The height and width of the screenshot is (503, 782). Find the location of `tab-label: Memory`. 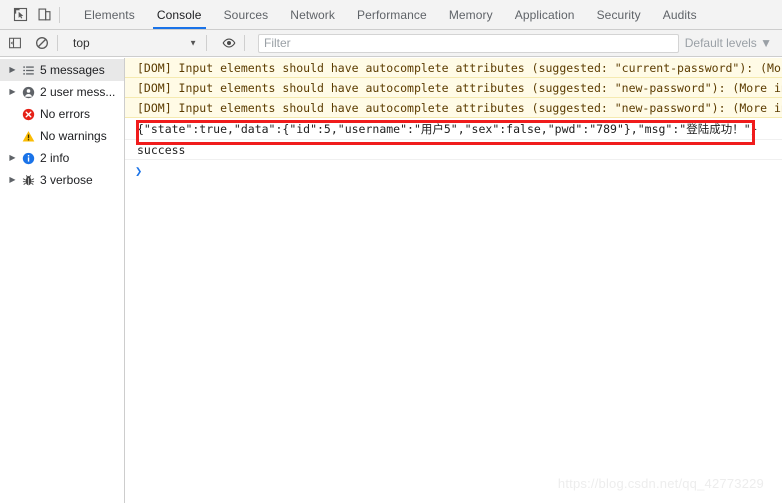

tab-label: Memory is located at coordinates (470, 14).